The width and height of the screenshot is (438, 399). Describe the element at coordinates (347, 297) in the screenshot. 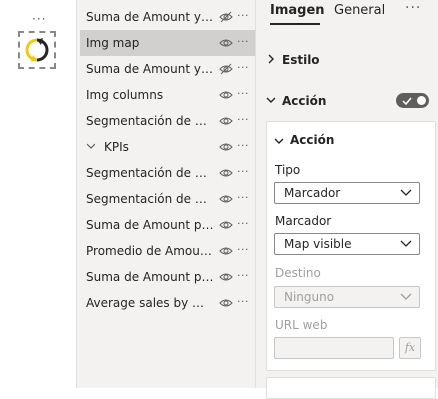

I see `destino-dropdown: Ninguno` at that location.